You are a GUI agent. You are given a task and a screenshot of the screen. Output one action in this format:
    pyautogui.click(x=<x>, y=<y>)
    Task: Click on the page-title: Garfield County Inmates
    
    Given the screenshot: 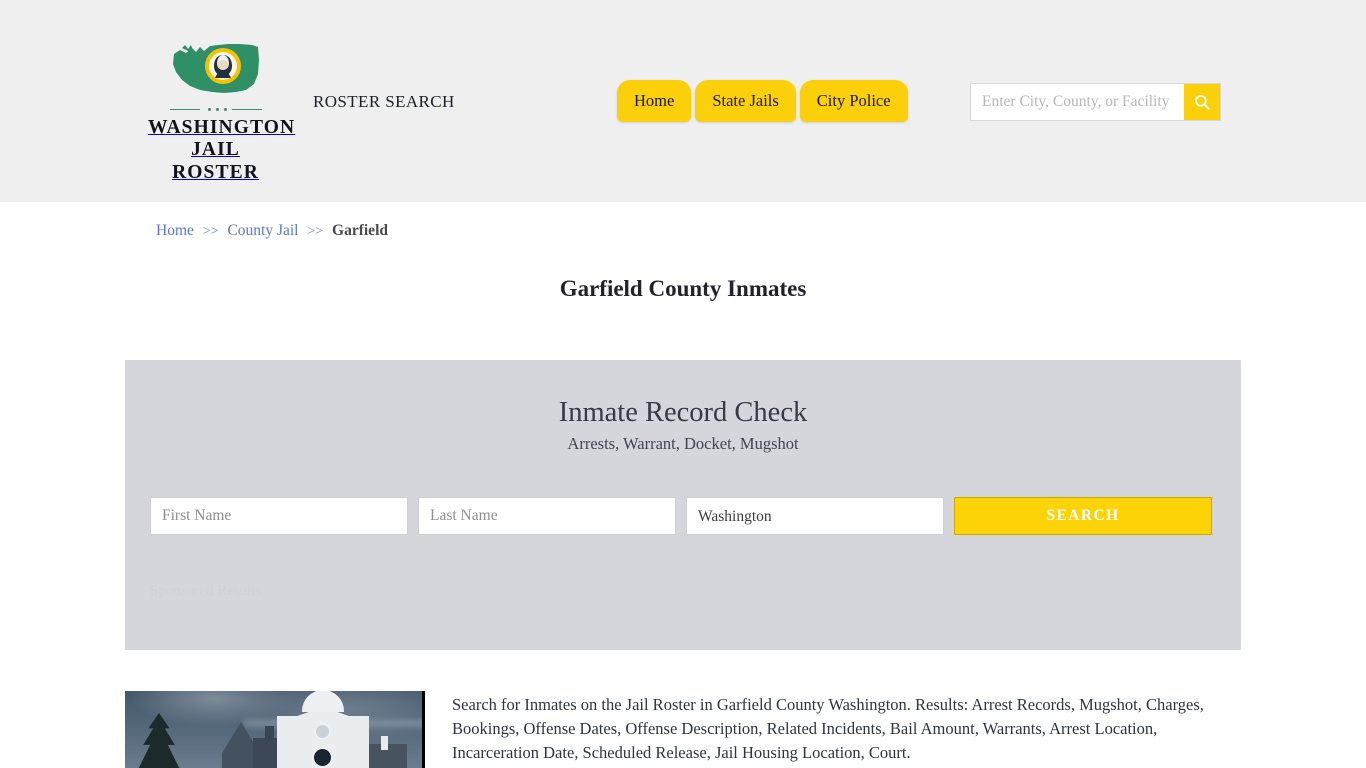 What is the action you would take?
    pyautogui.click(x=683, y=288)
    